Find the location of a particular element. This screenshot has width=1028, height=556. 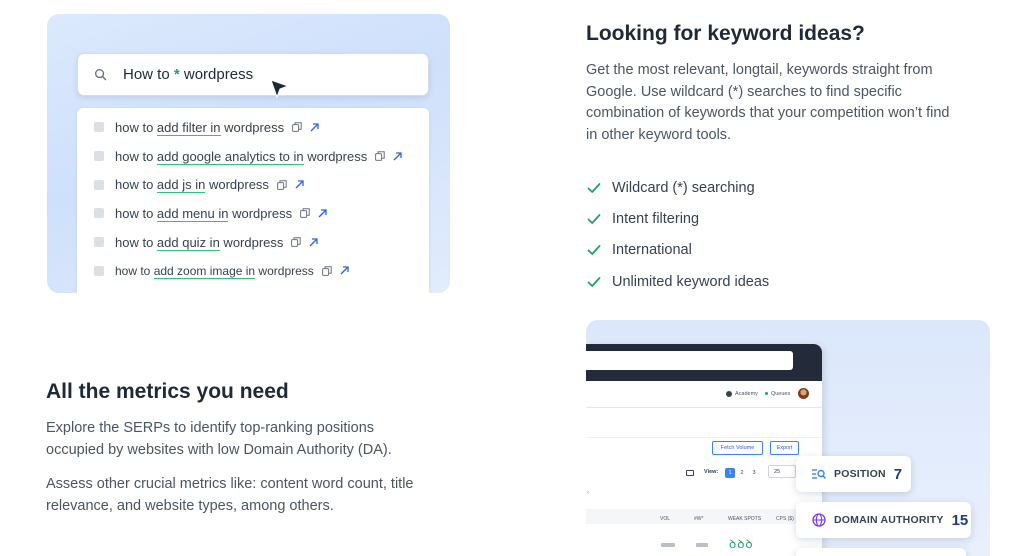

keyword-search-box: How to * wordpress is located at coordinates (253, 74).